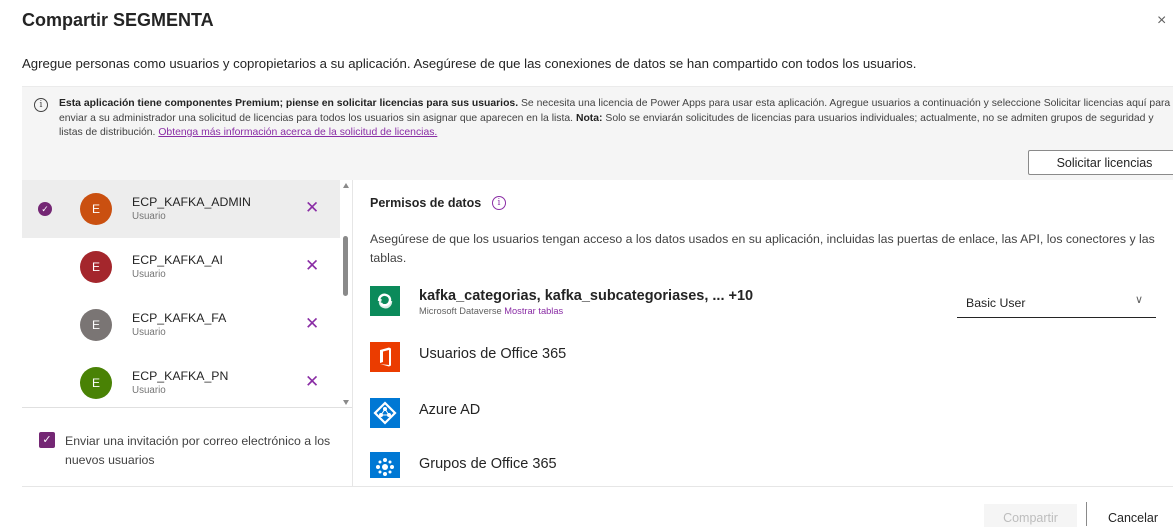  What do you see at coordinates (177, 260) in the screenshot?
I see `user-name: ECP_KAFKA_AI` at bounding box center [177, 260].